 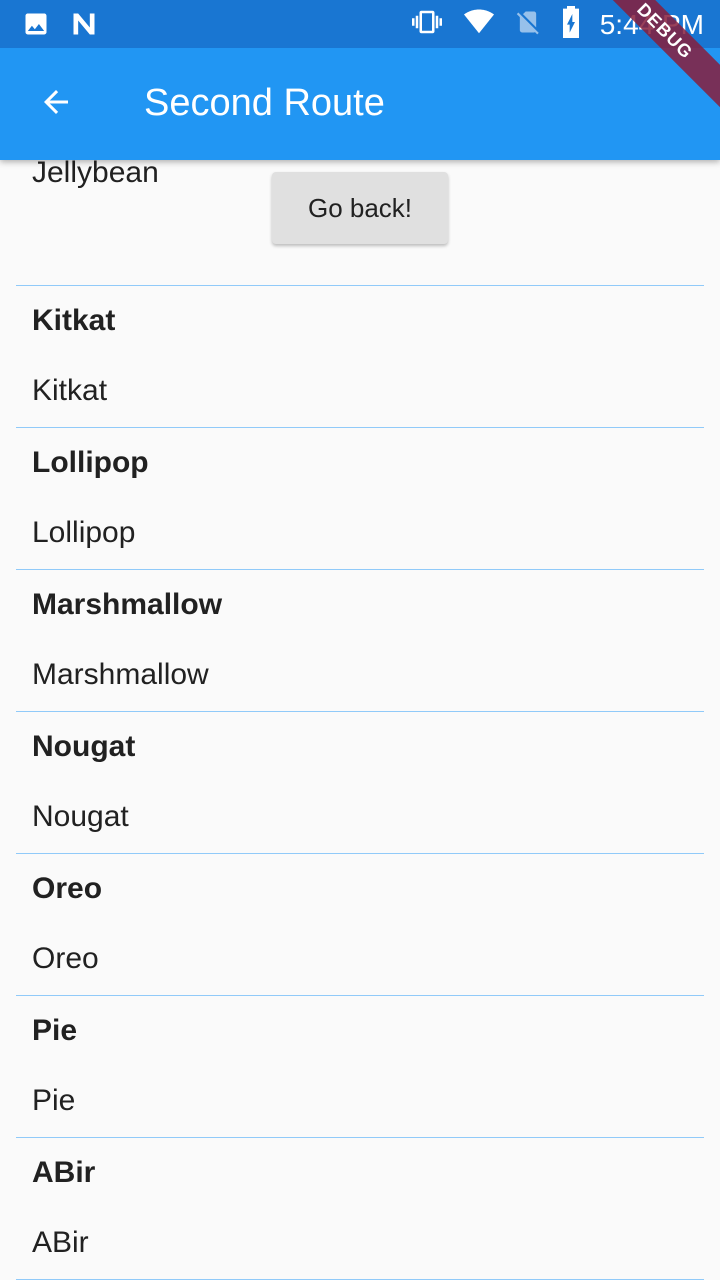 What do you see at coordinates (36, 26) in the screenshot?
I see `image-icon` at bounding box center [36, 26].